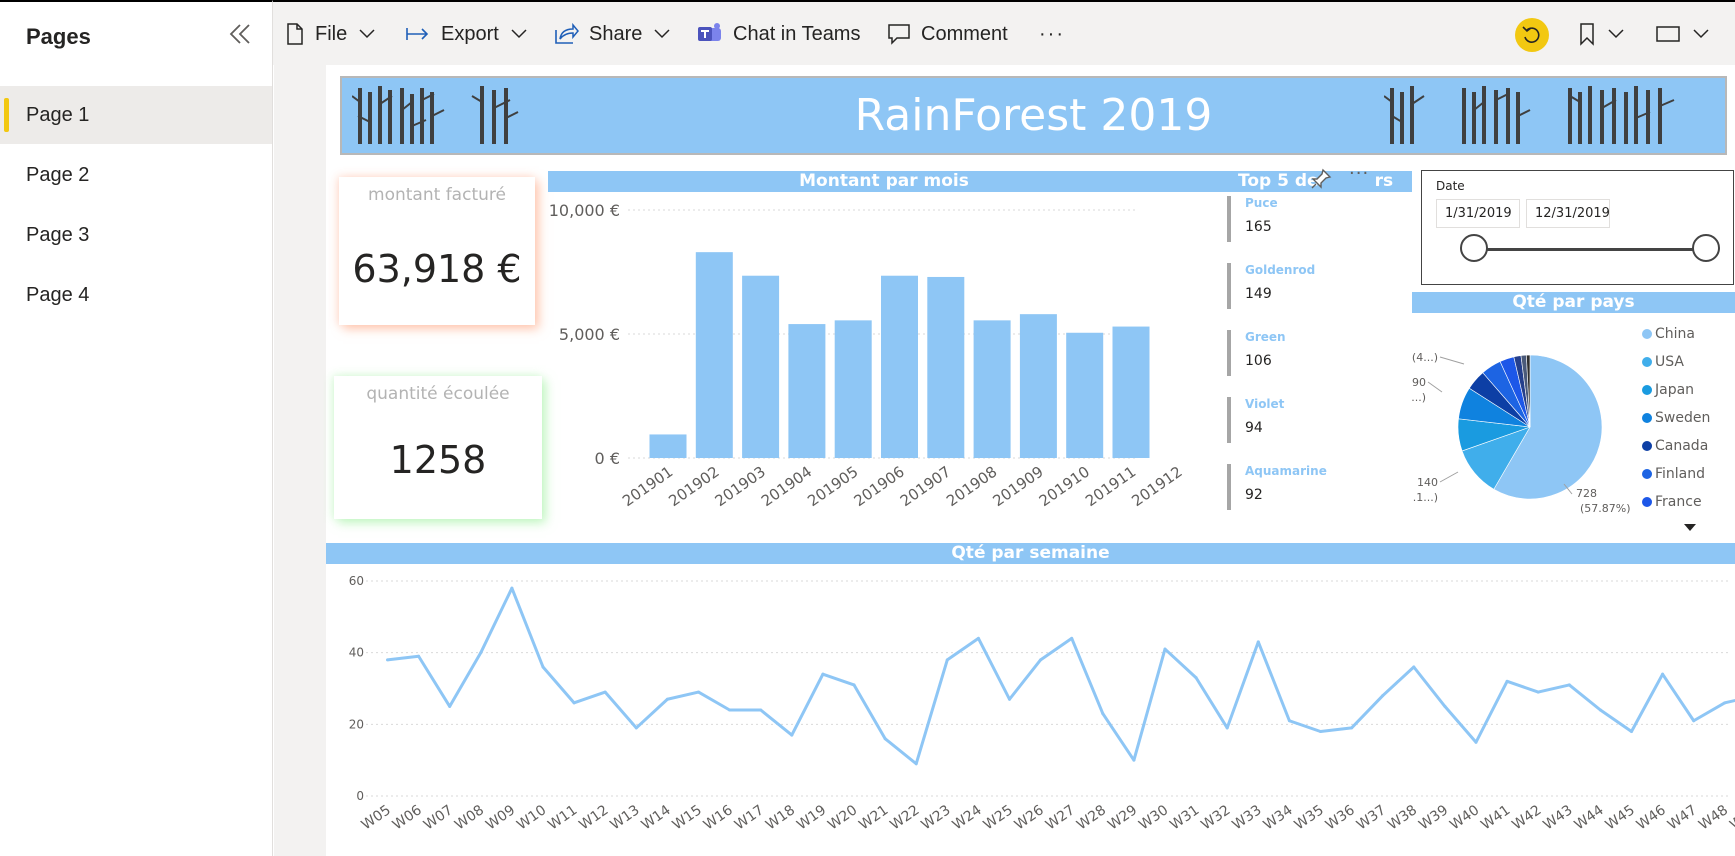 Image resolution: width=1735 pixels, height=856 pixels. What do you see at coordinates (1568, 213) in the screenshot?
I see `end-date-input: 12/31/2019` at bounding box center [1568, 213].